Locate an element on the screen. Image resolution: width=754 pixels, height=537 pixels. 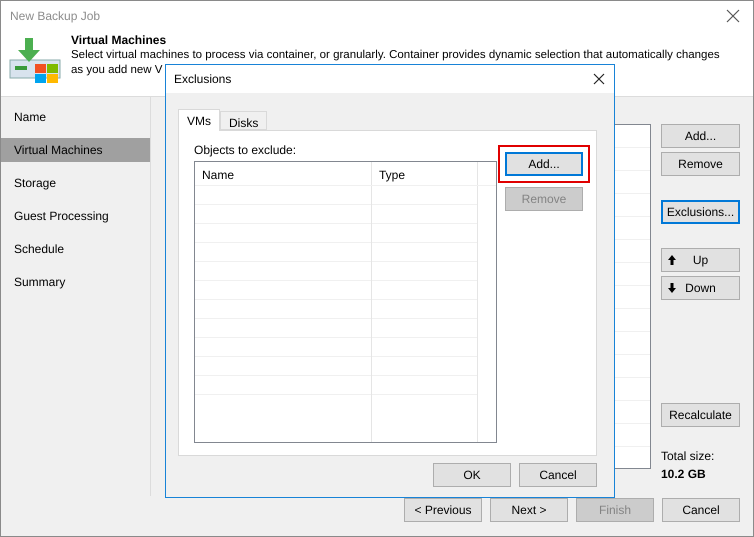
wizard-step: Storage is located at coordinates (75, 183).